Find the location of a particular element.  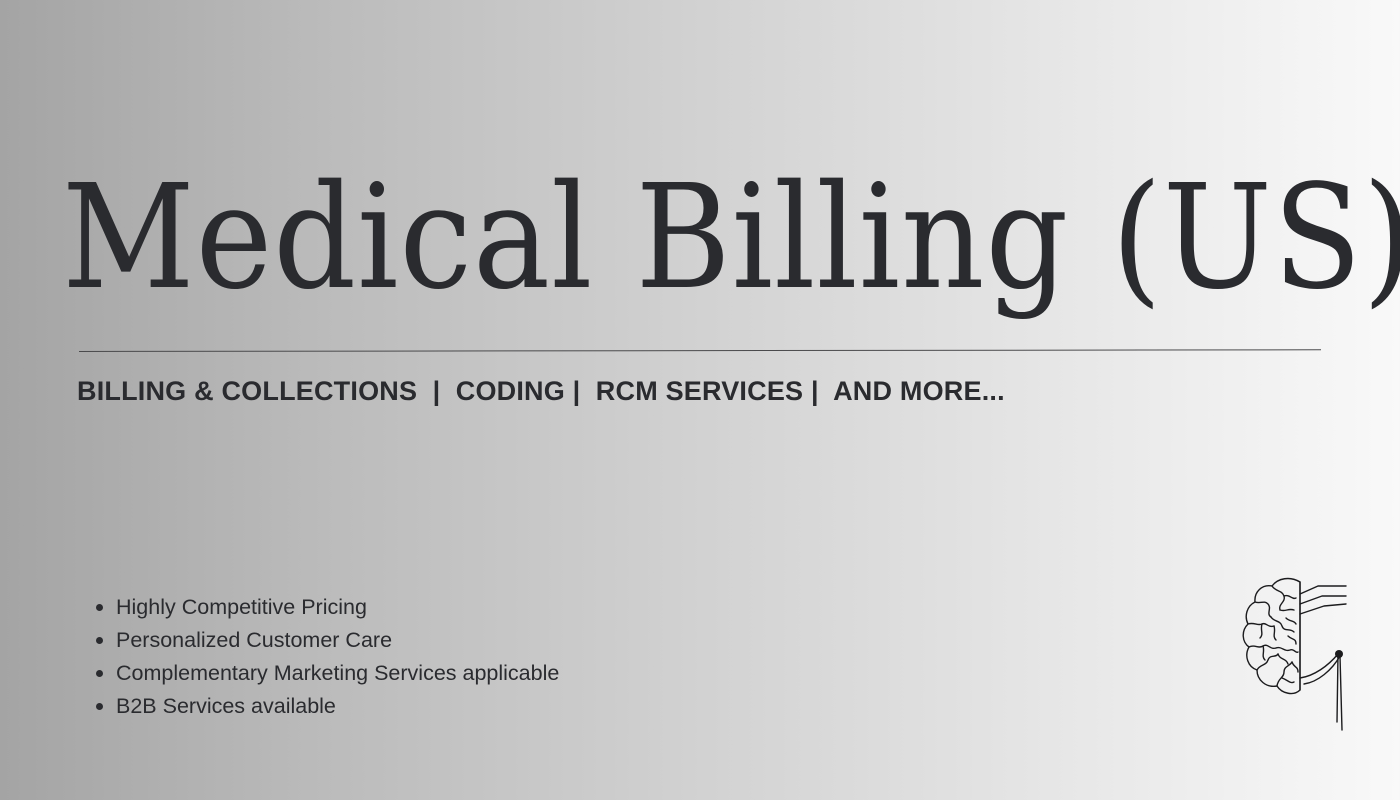

title-divider is located at coordinates (699, 350).